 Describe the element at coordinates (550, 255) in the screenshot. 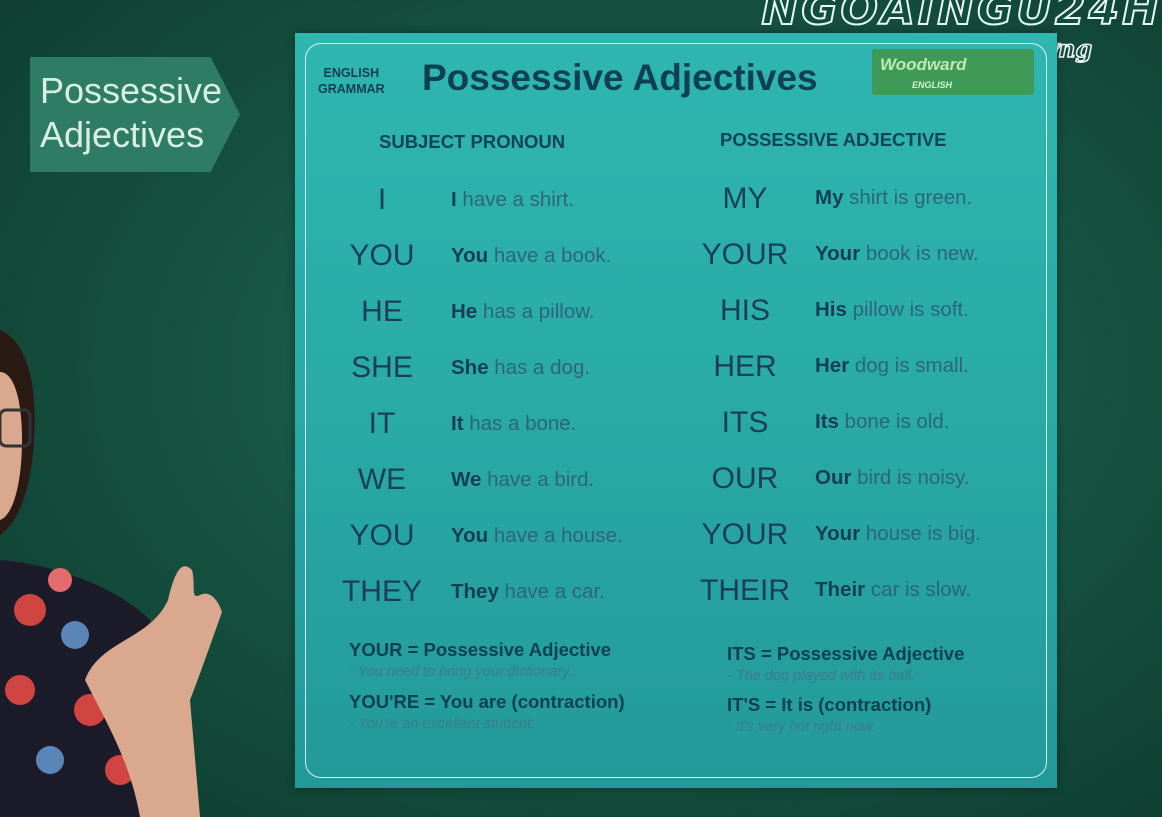

I see `subject-example-rest: have a book.` at that location.